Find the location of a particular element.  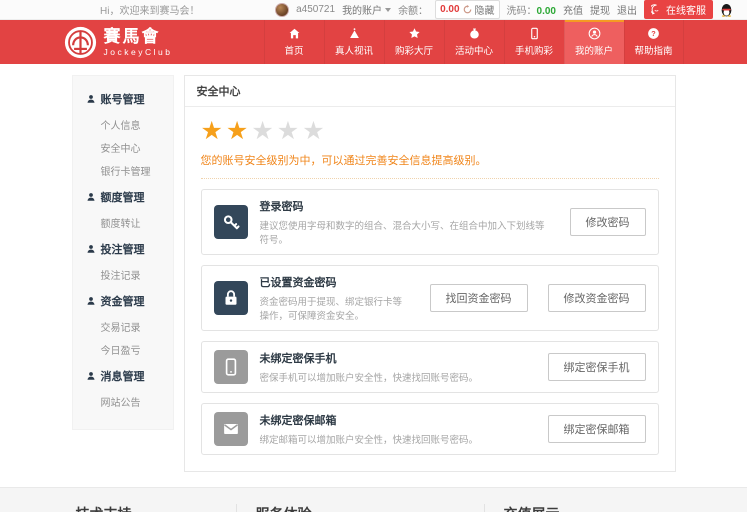

change-password-button: 修改密码 is located at coordinates (607, 222).